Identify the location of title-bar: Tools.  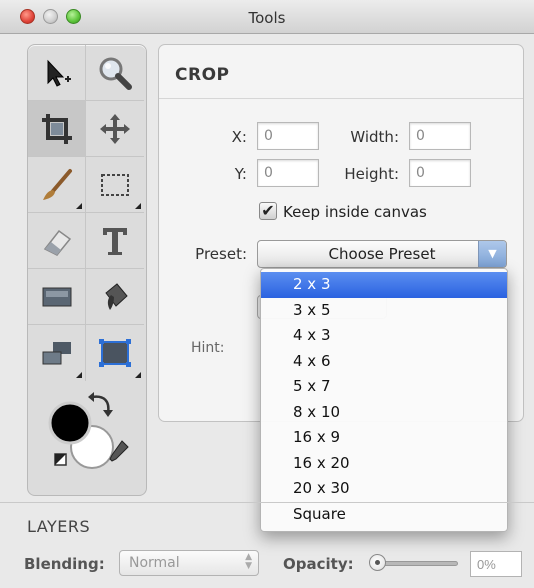
(267, 17).